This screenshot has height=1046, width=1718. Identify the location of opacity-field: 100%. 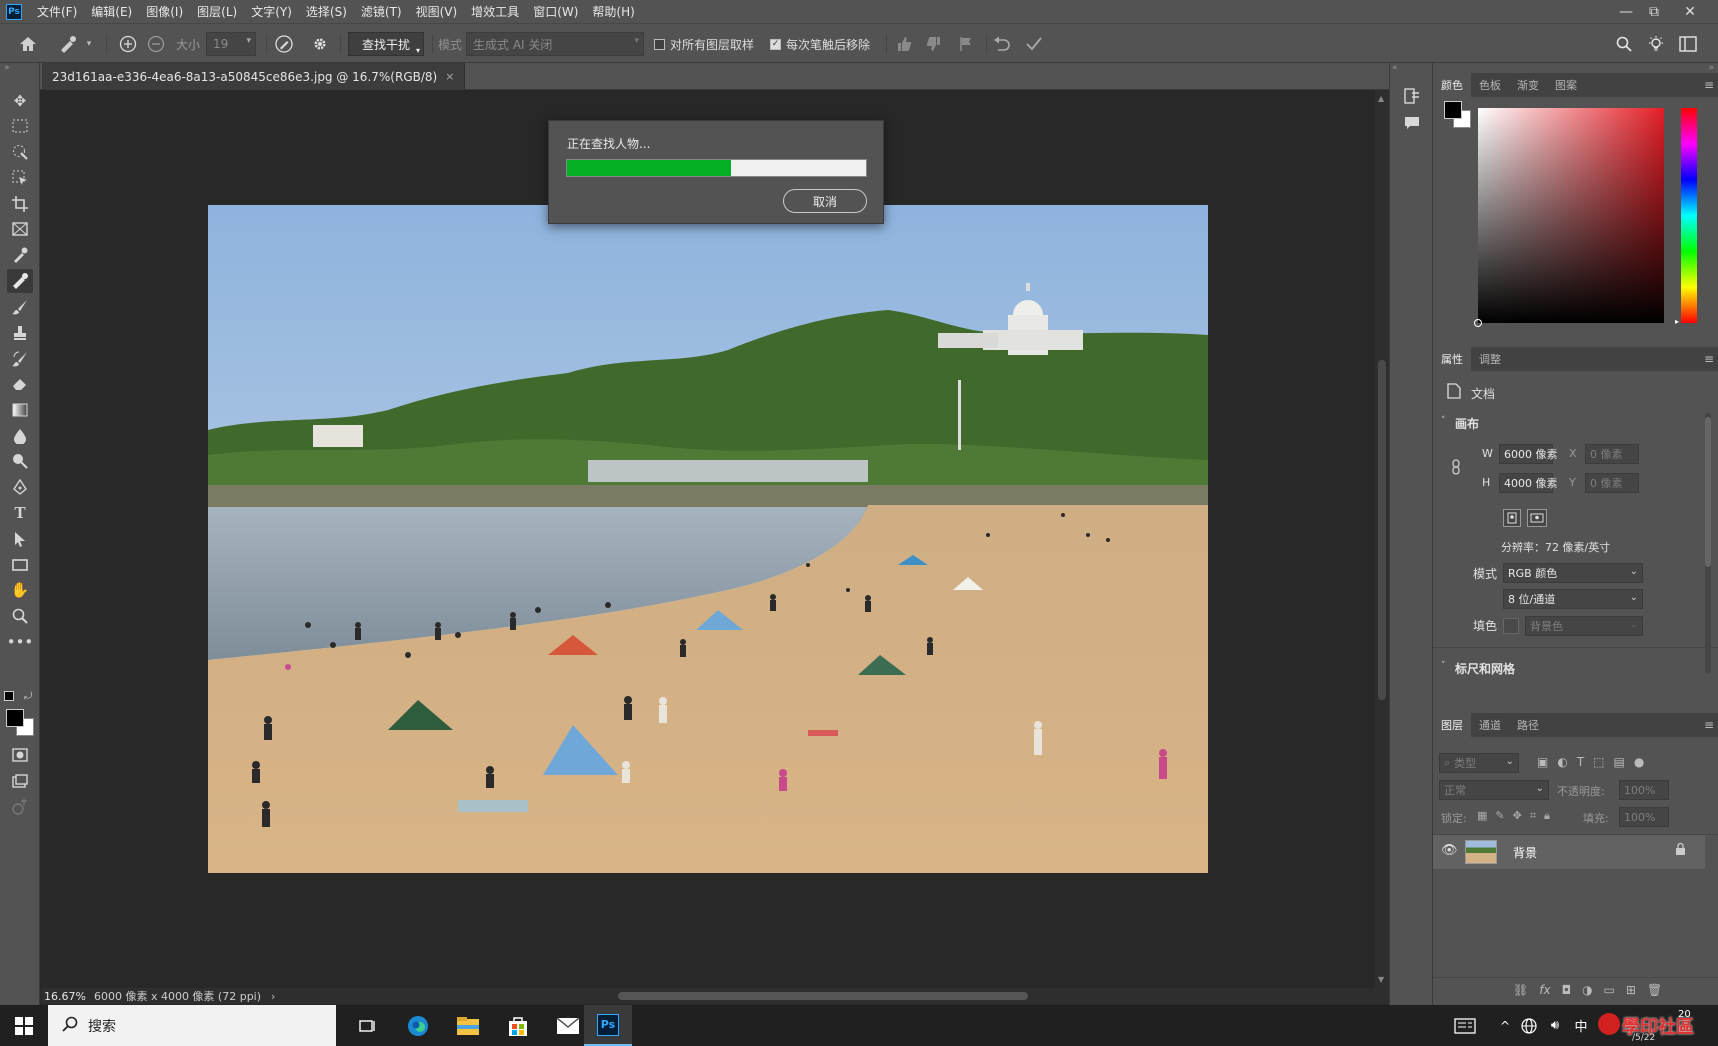
(1644, 790).